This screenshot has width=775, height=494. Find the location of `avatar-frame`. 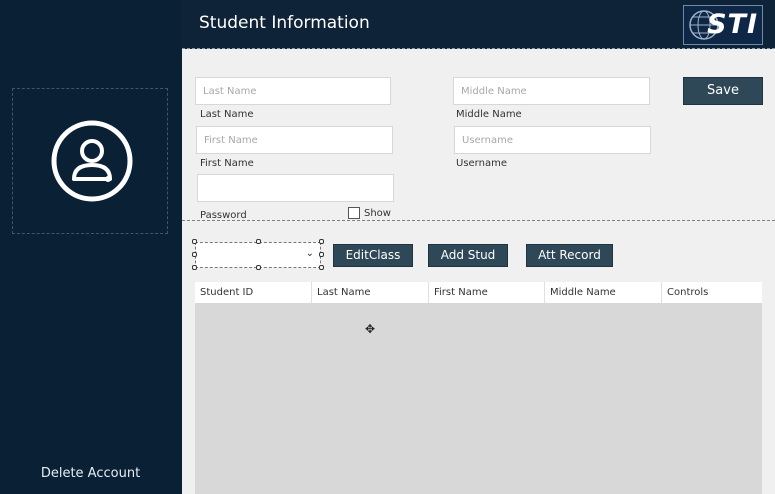

avatar-frame is located at coordinates (90, 161).